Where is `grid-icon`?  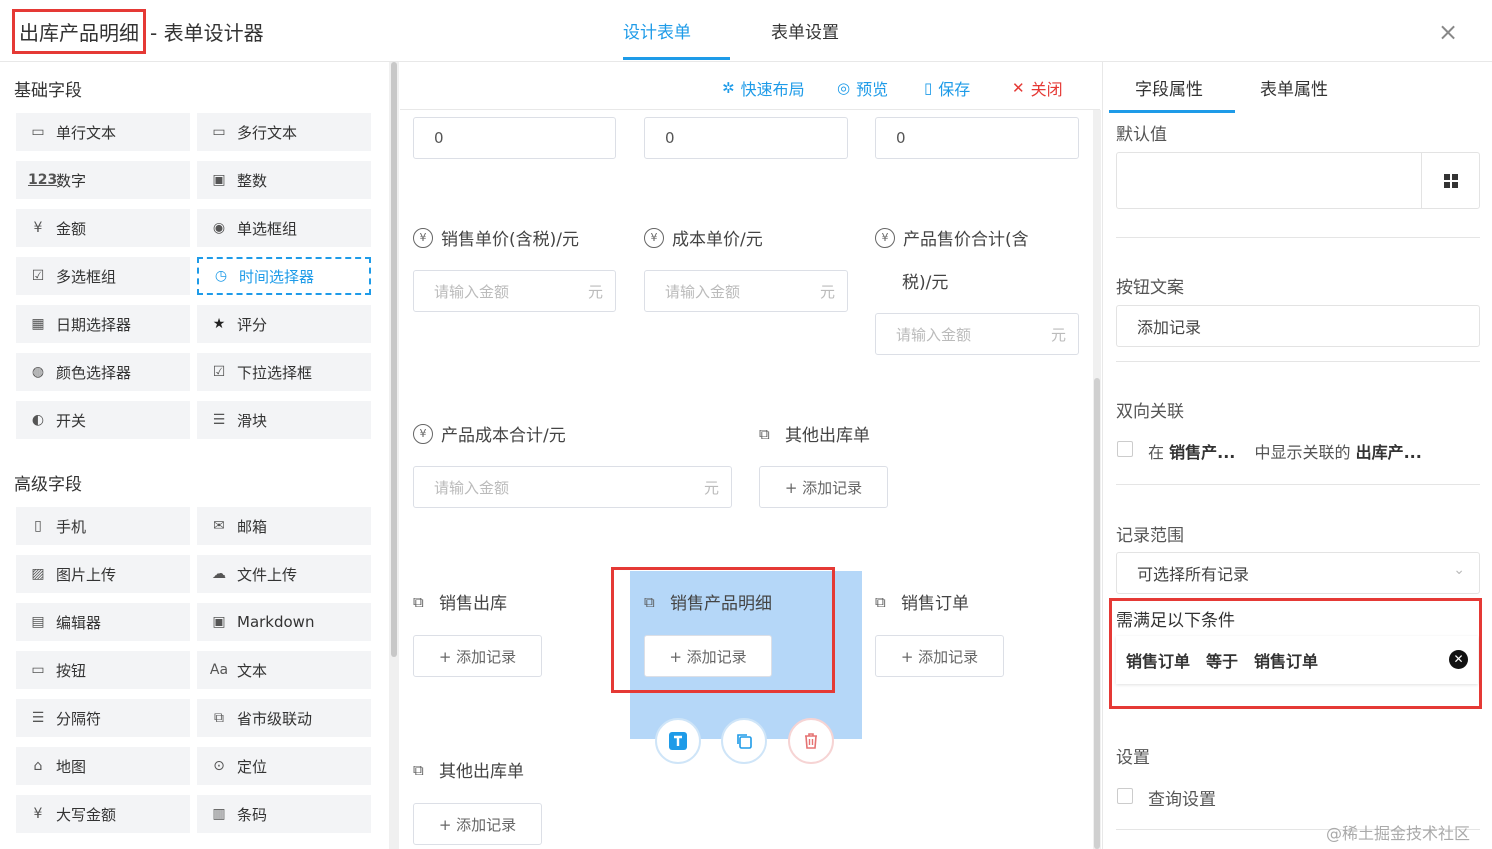
grid-icon is located at coordinates (1450, 180).